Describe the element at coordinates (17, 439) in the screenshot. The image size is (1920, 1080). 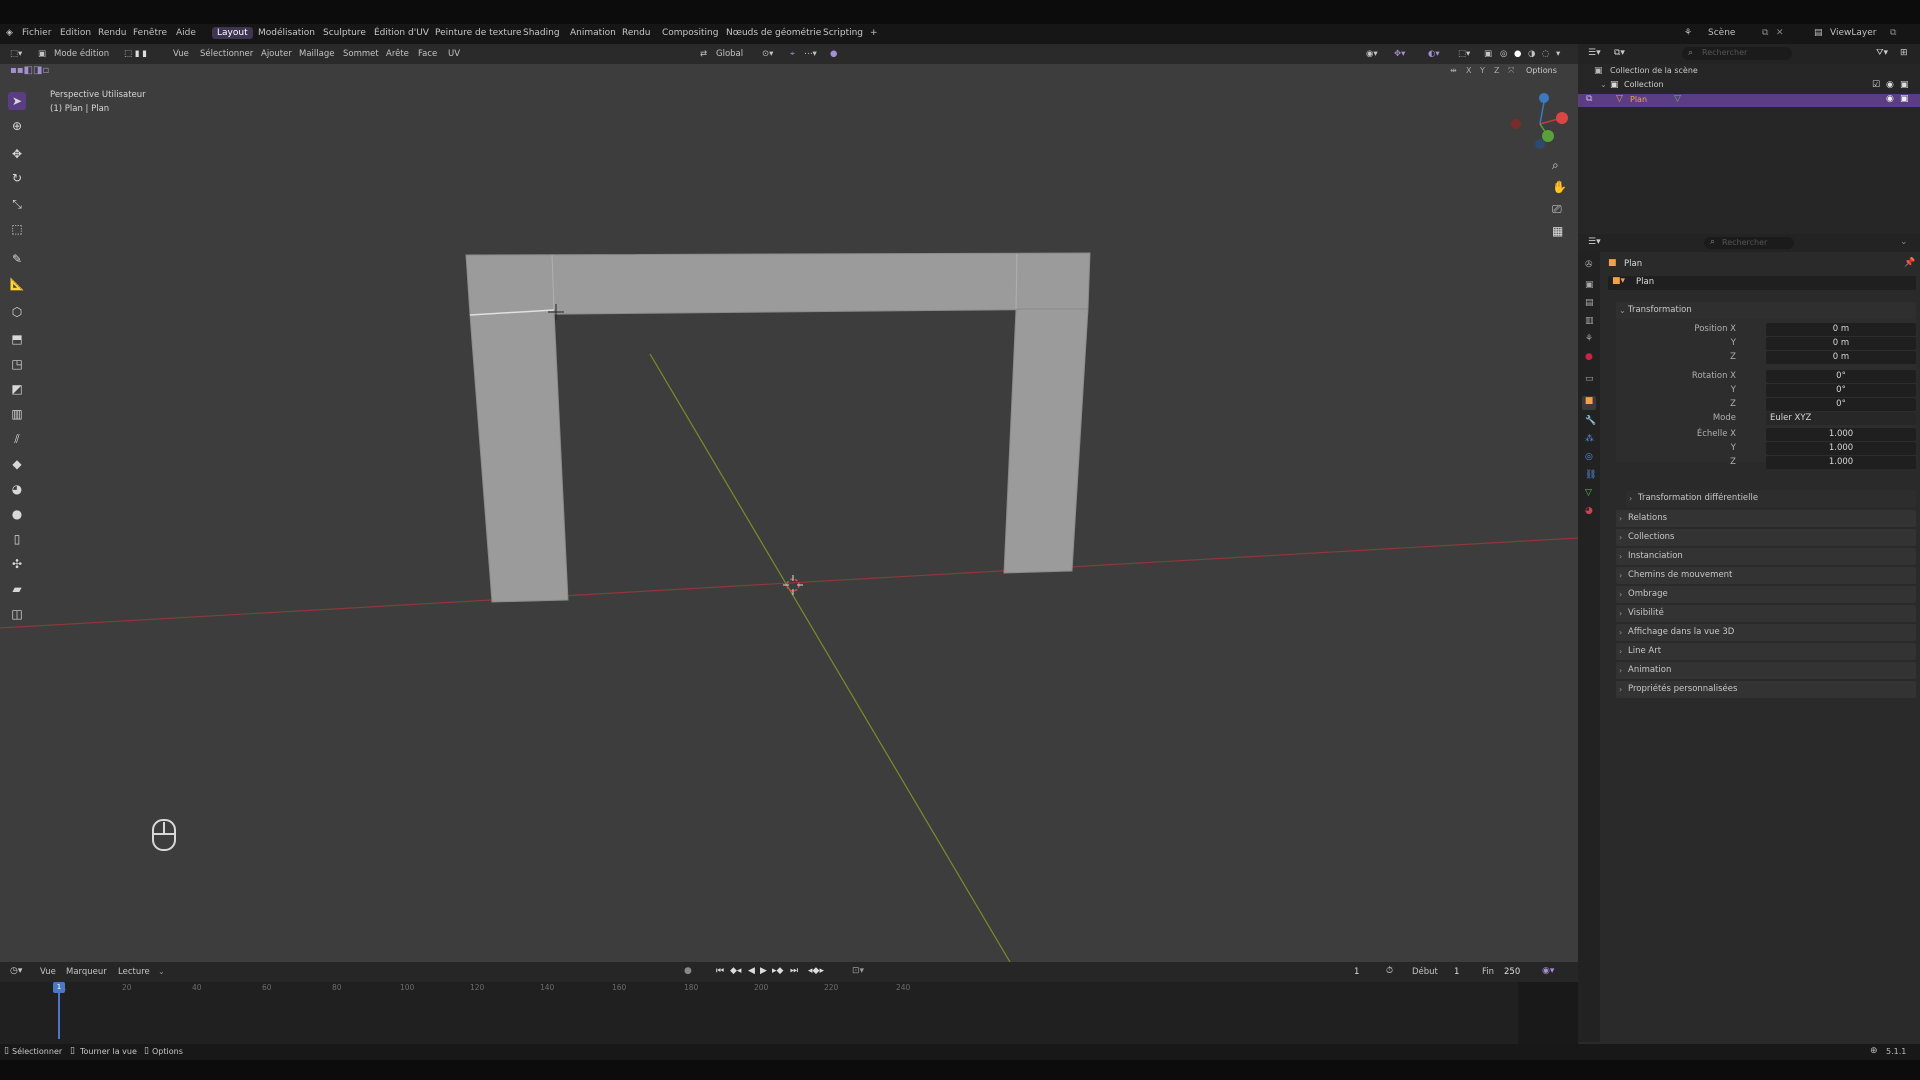
I see `knife-icon: ⫽` at that location.